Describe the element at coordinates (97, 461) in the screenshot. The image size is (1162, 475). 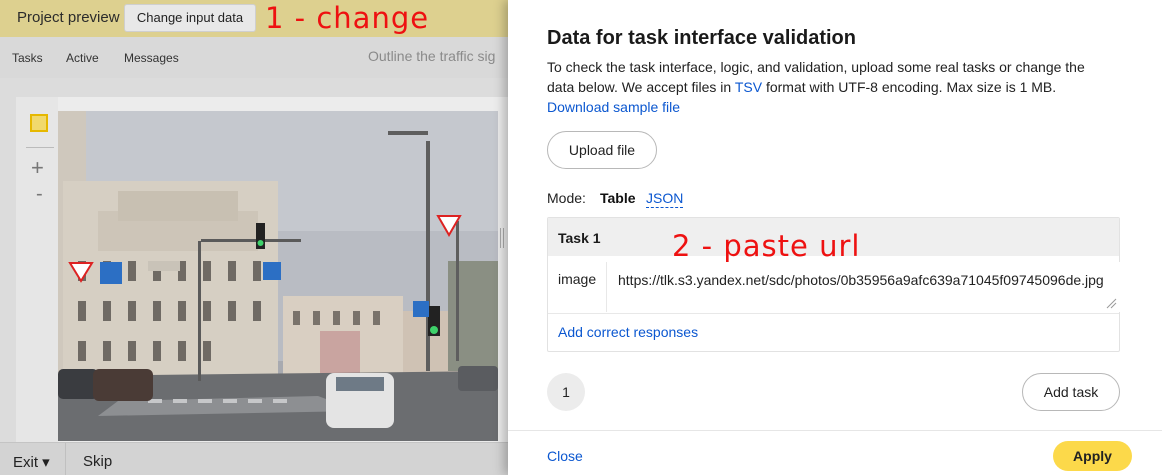
I see `skip-button: Skip` at that location.